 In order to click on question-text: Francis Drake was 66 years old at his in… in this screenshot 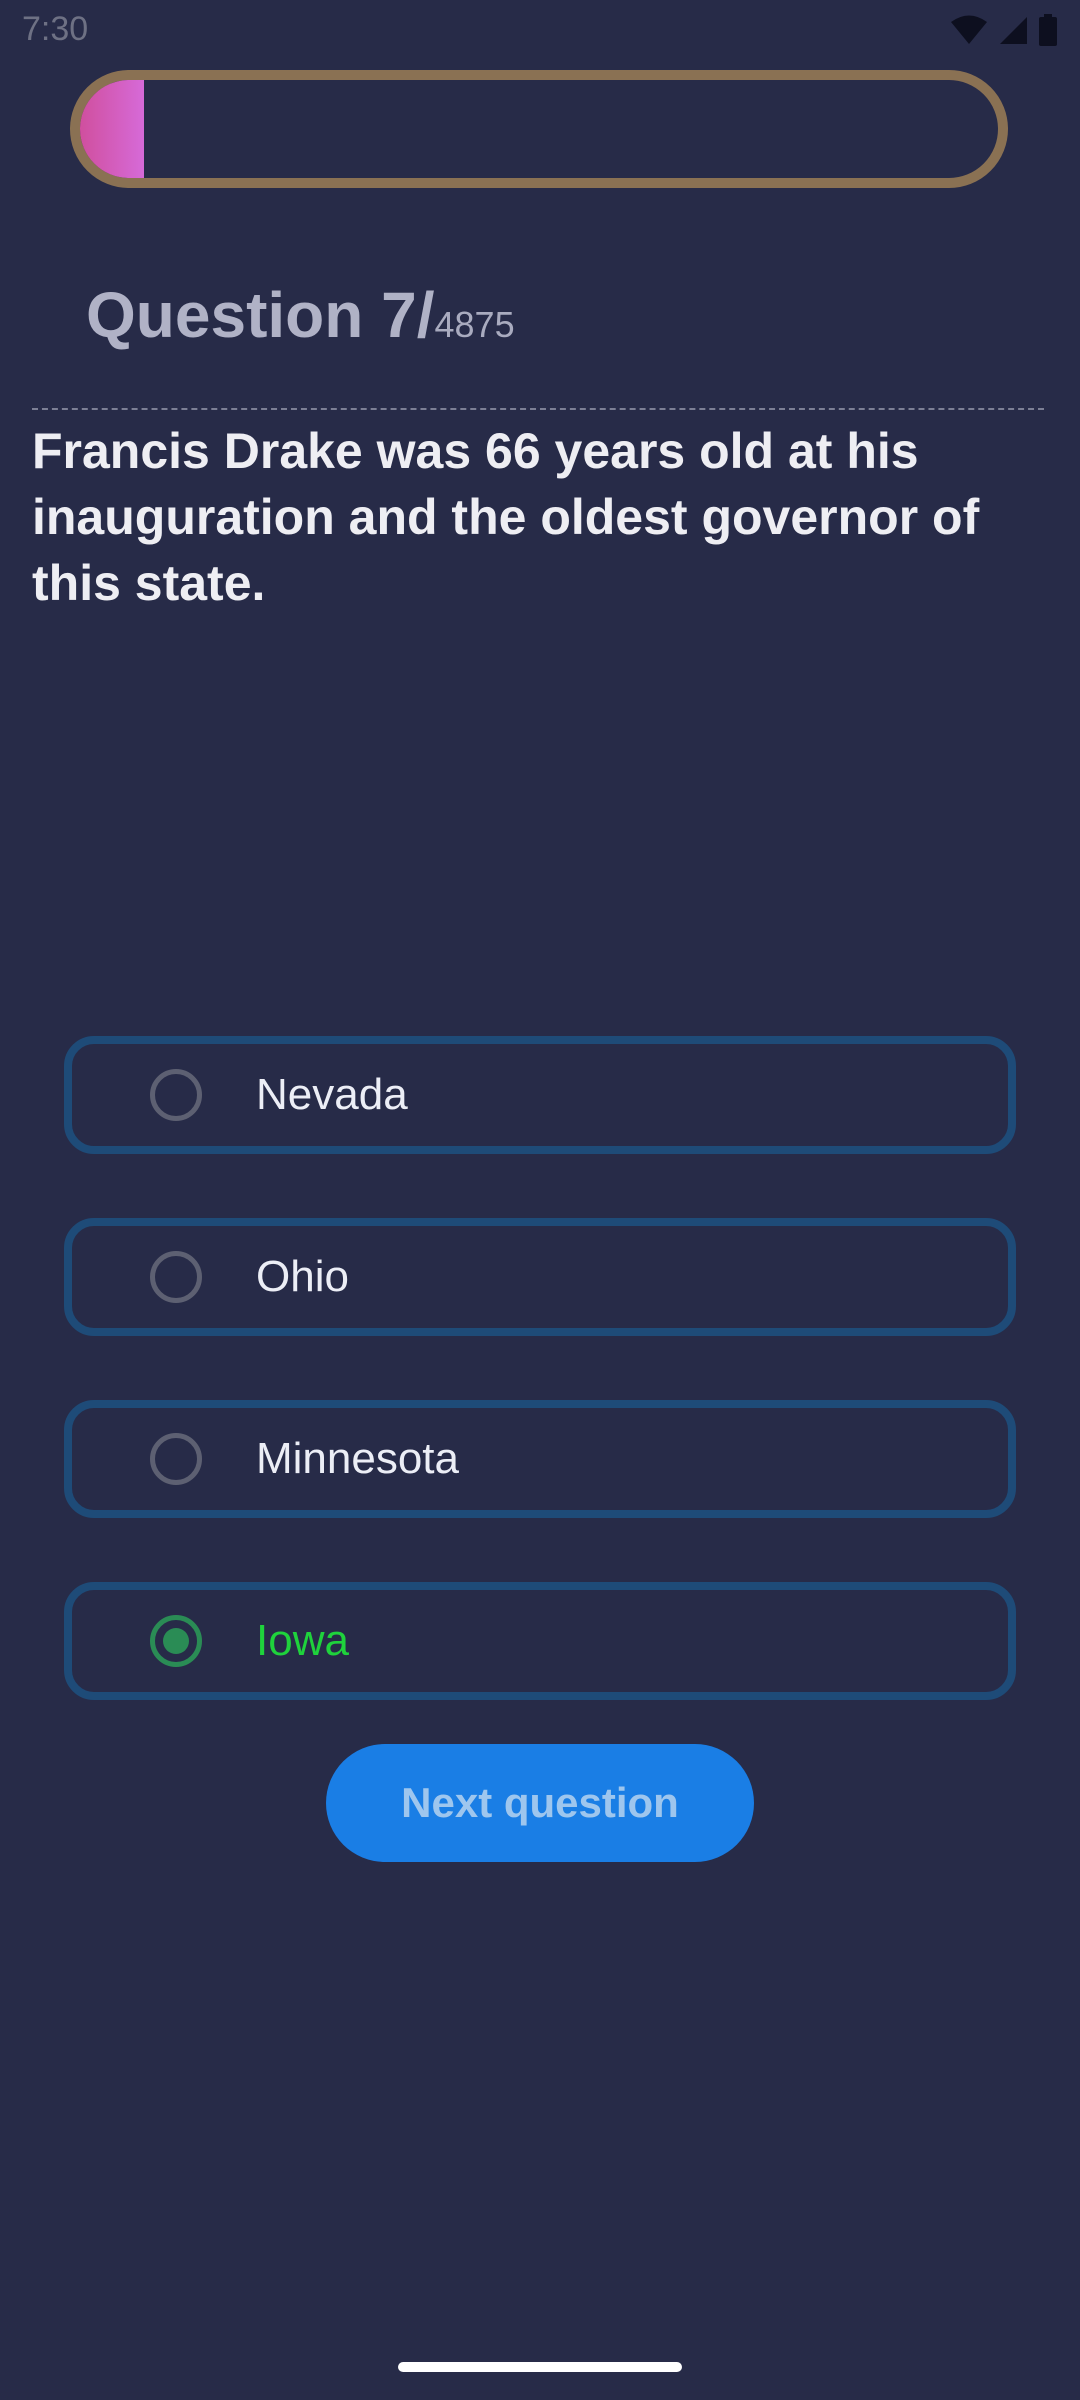, I will do `click(506, 517)`.